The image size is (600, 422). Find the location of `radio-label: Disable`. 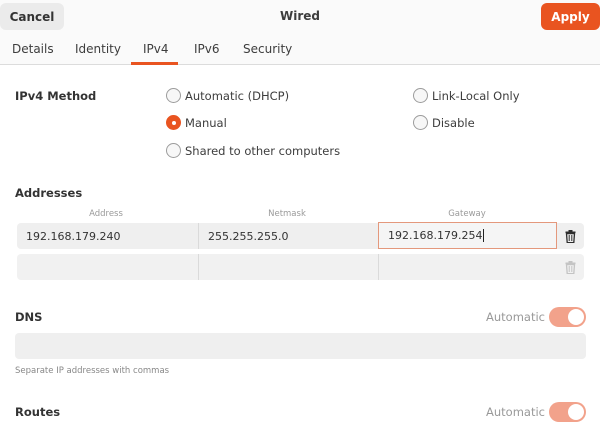

radio-label: Disable is located at coordinates (453, 122).